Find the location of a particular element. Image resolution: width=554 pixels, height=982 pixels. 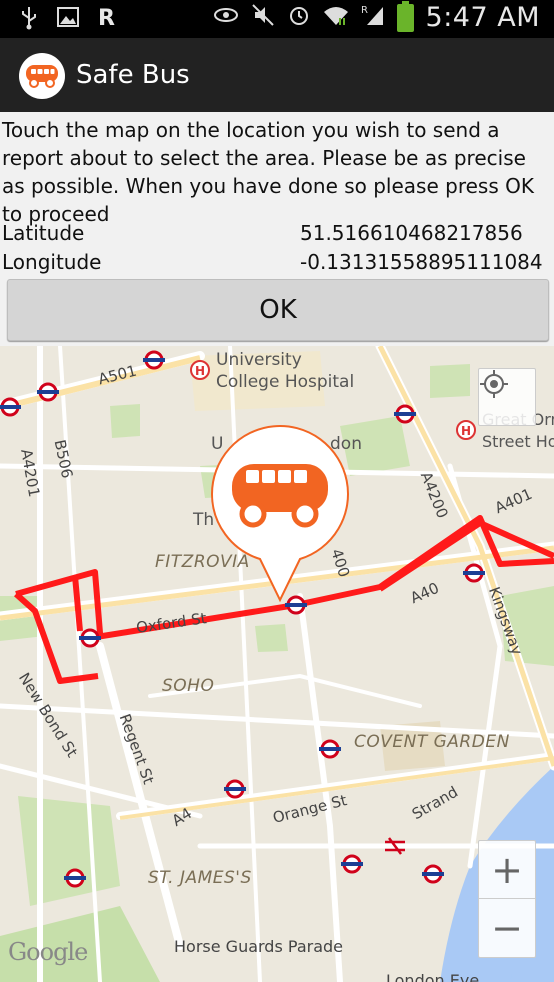

status-bar: R R 5:47 AM is located at coordinates (277, 19).